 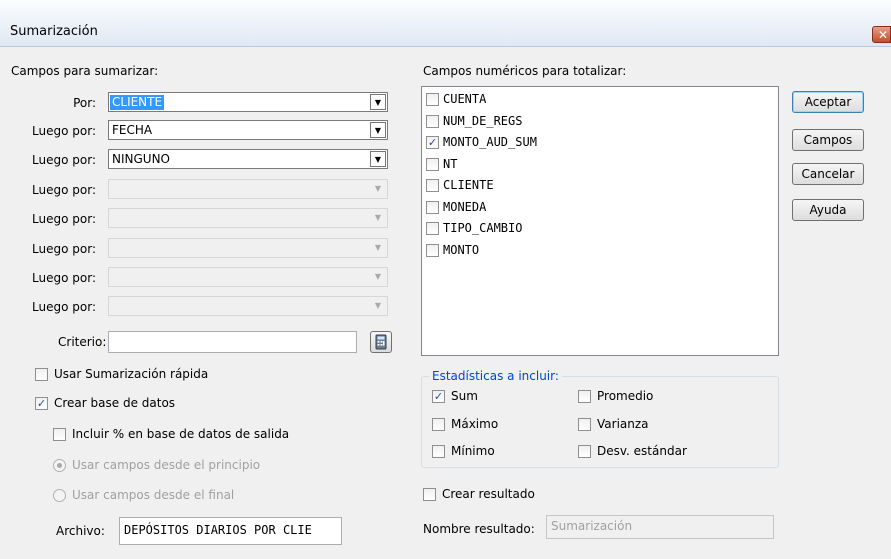 What do you see at coordinates (525, 71) in the screenshot?
I see `campos-numericos-label: Campos numéricos para totalizar:` at bounding box center [525, 71].